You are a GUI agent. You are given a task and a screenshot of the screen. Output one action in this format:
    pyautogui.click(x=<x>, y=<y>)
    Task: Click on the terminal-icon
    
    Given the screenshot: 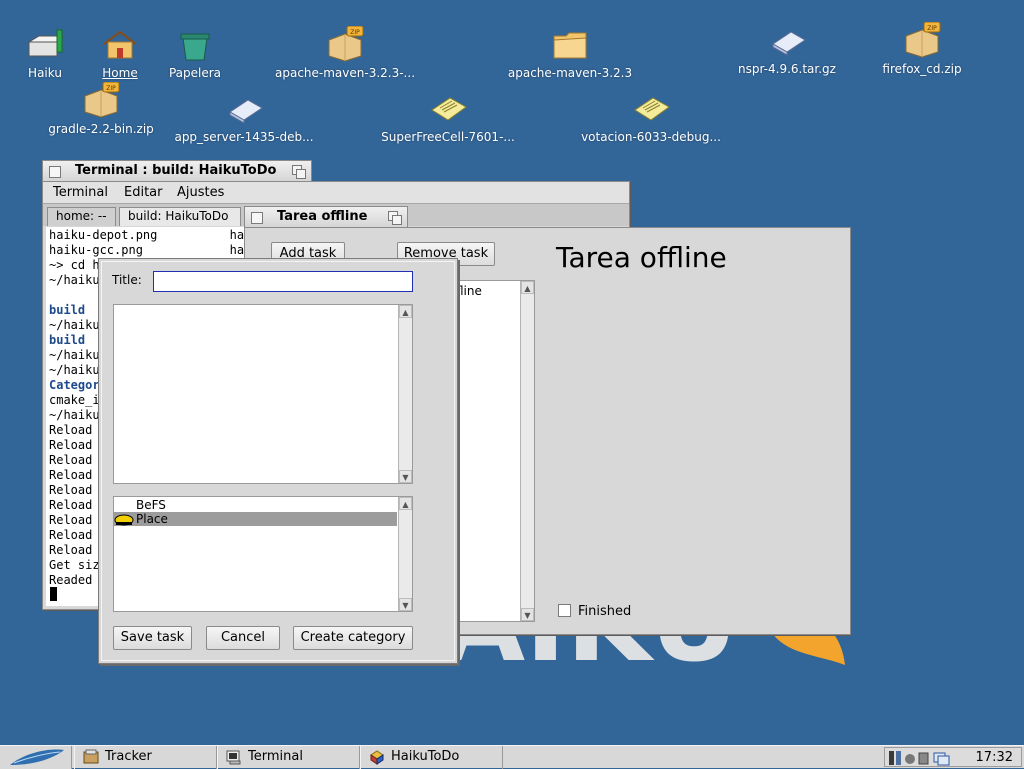 What is the action you would take?
    pyautogui.click(x=233, y=757)
    